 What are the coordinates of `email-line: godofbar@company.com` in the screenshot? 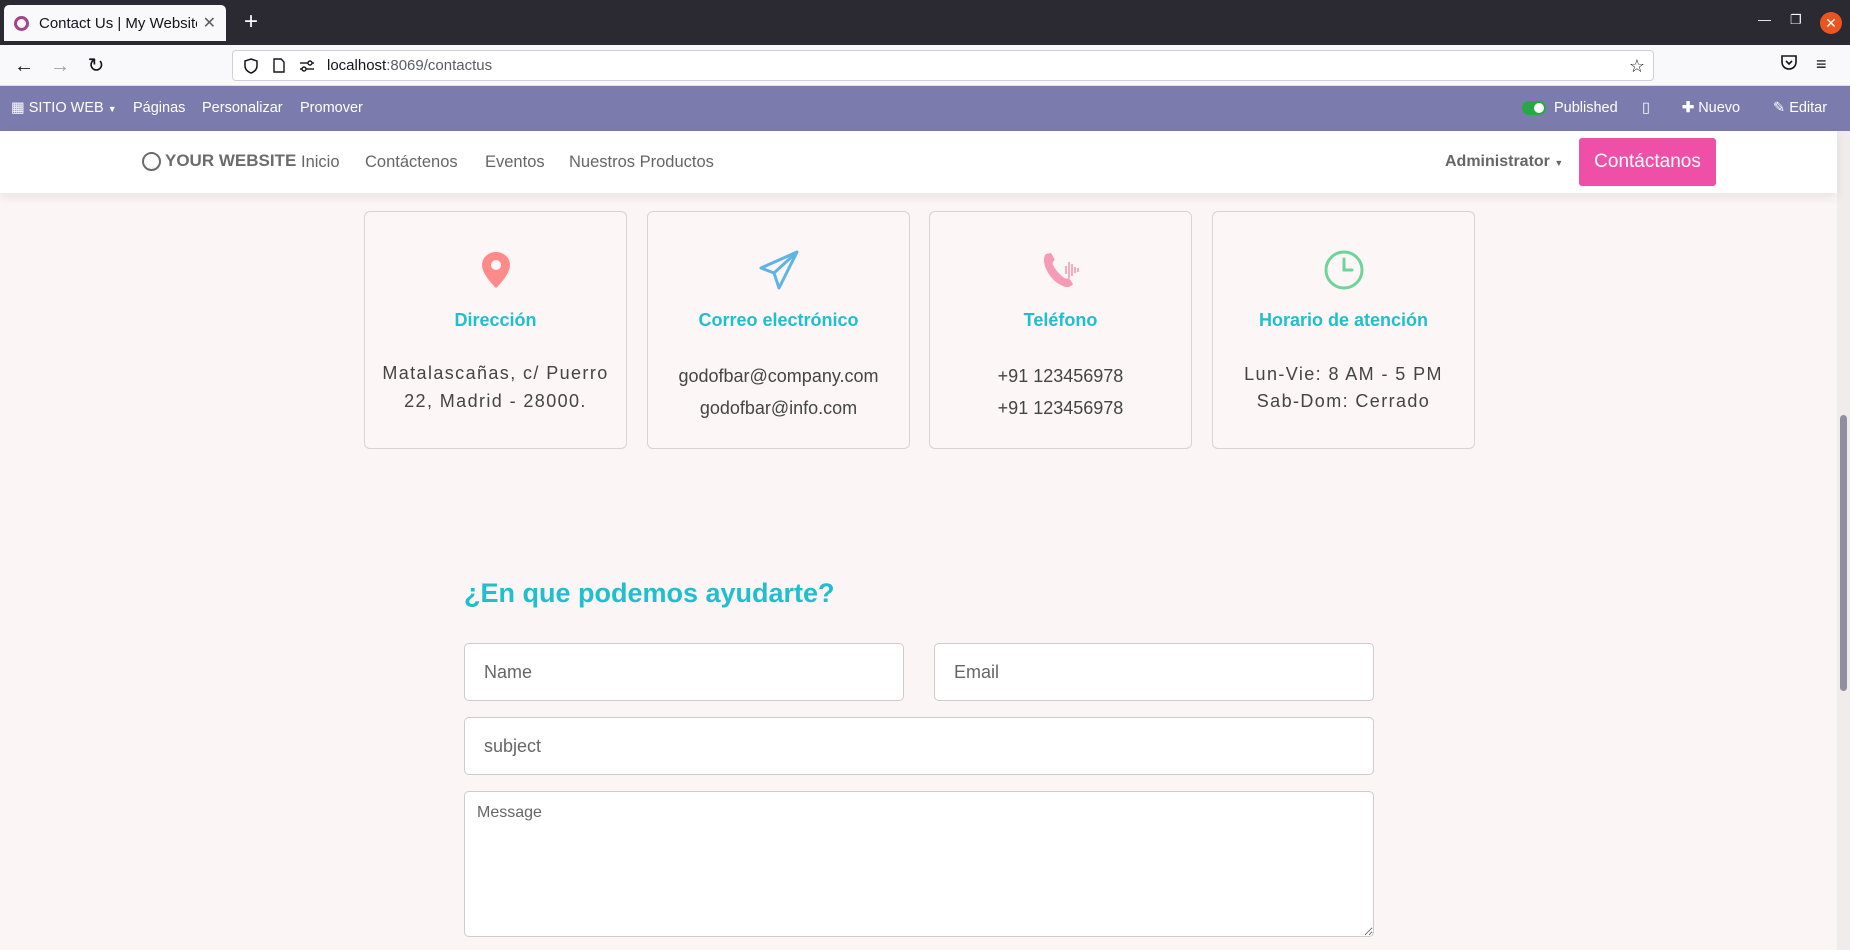 It's located at (778, 376).